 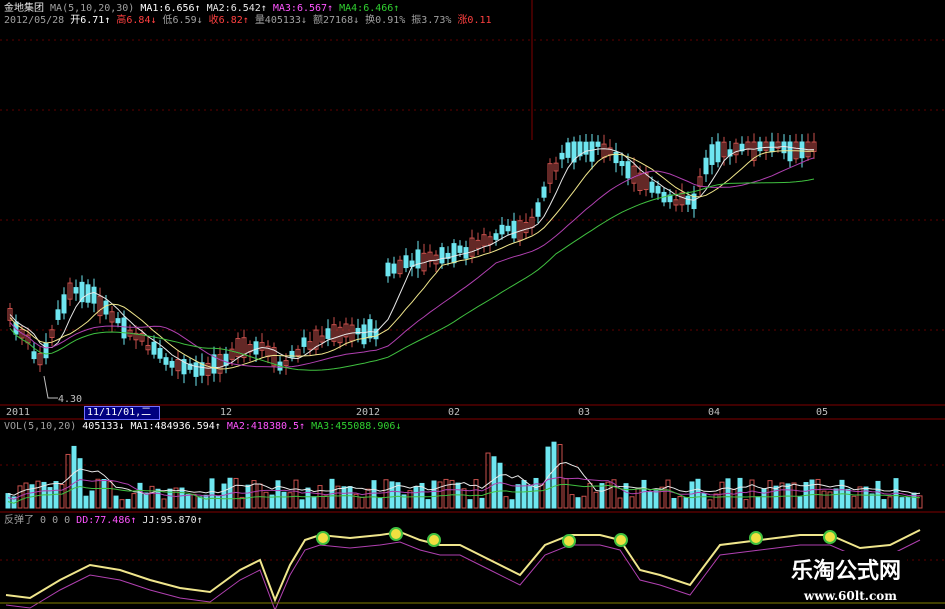 What do you see at coordinates (822, 412) in the screenshot?
I see `axis-label-05: 05` at bounding box center [822, 412].